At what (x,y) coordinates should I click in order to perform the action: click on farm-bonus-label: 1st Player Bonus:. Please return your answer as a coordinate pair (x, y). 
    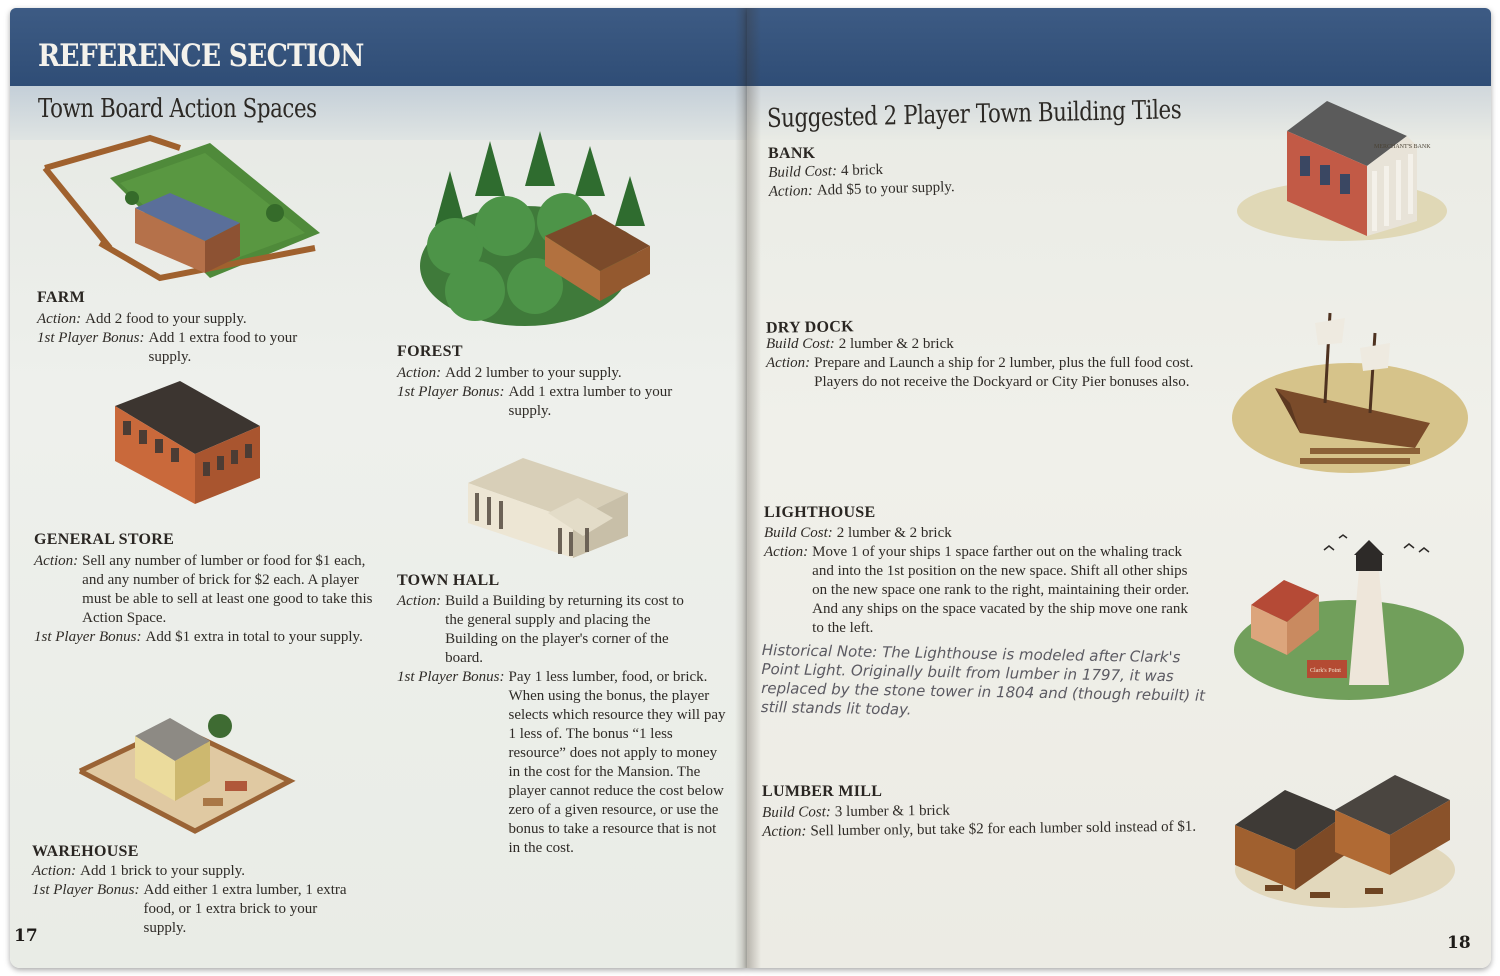
    Looking at the image, I should click on (91, 338).